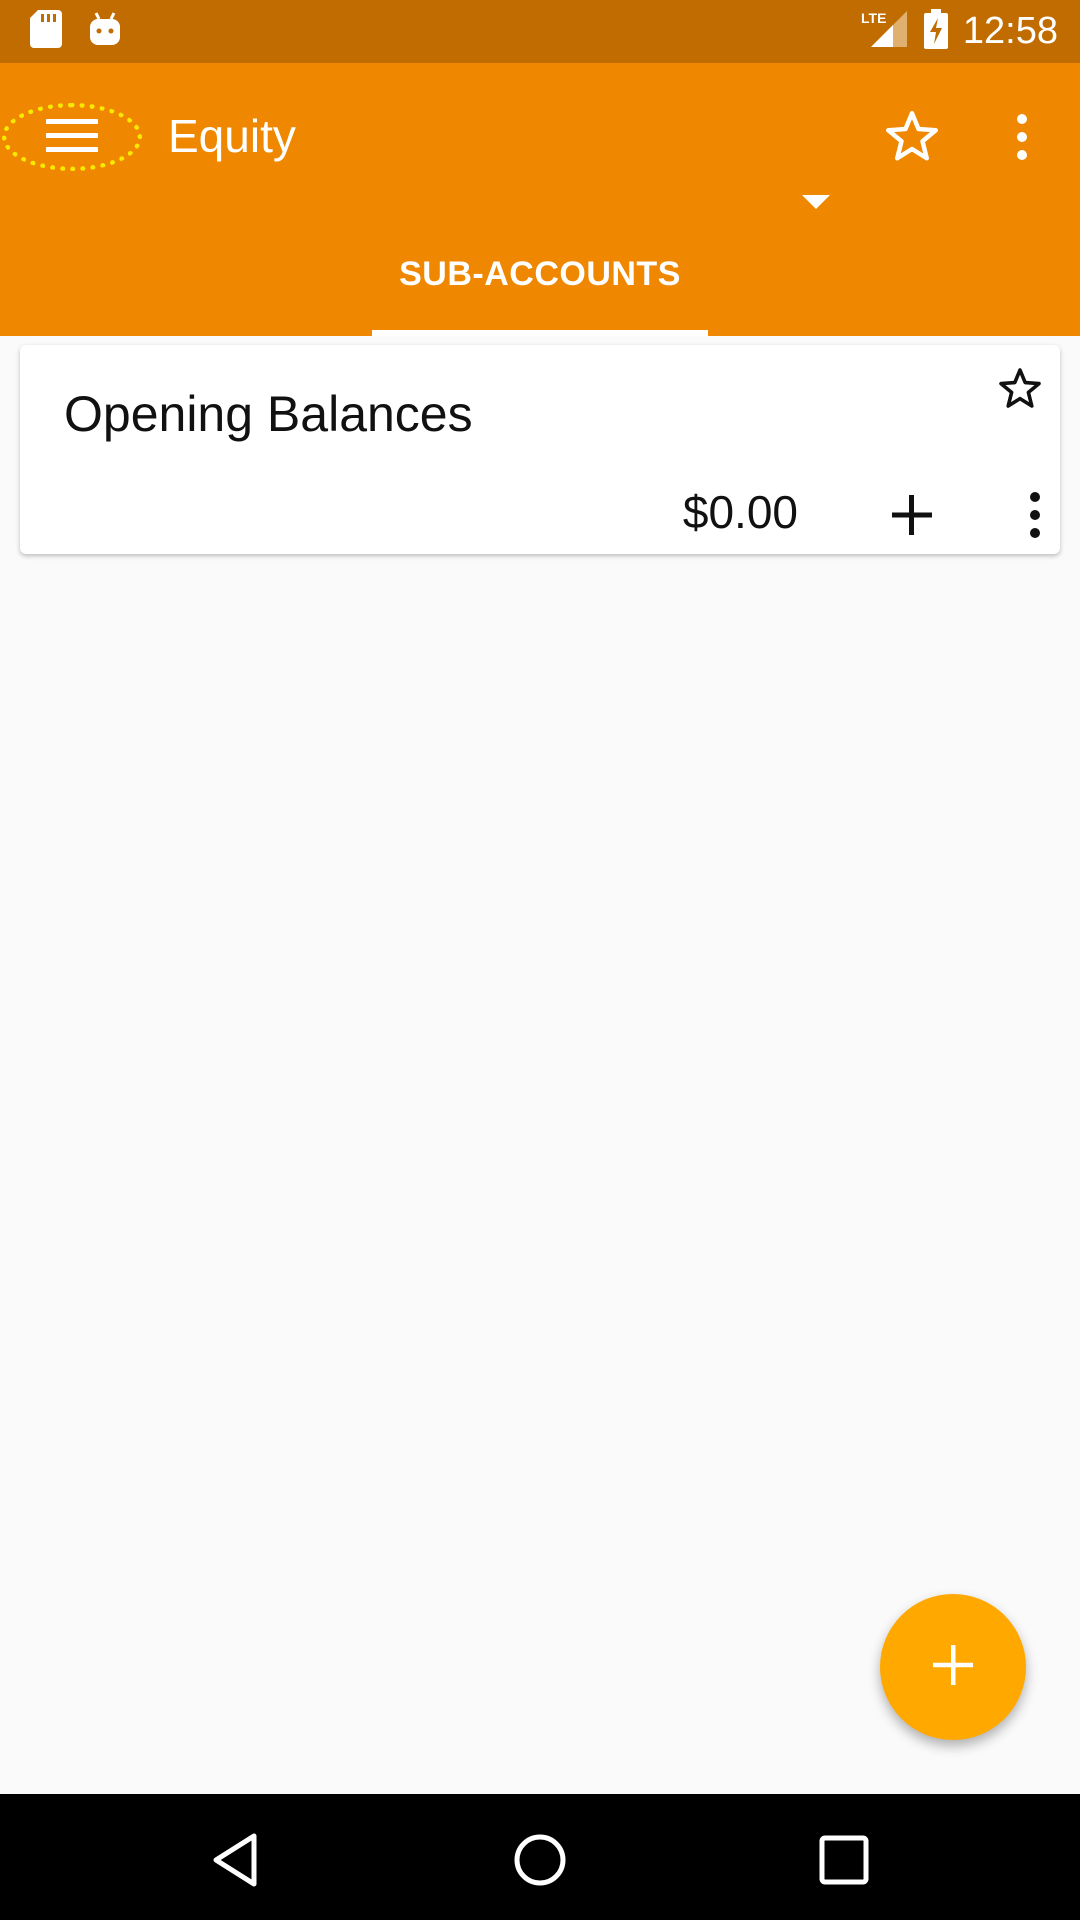 The height and width of the screenshot is (1920, 1080). I want to click on status-clock: 12:58, so click(1010, 31).